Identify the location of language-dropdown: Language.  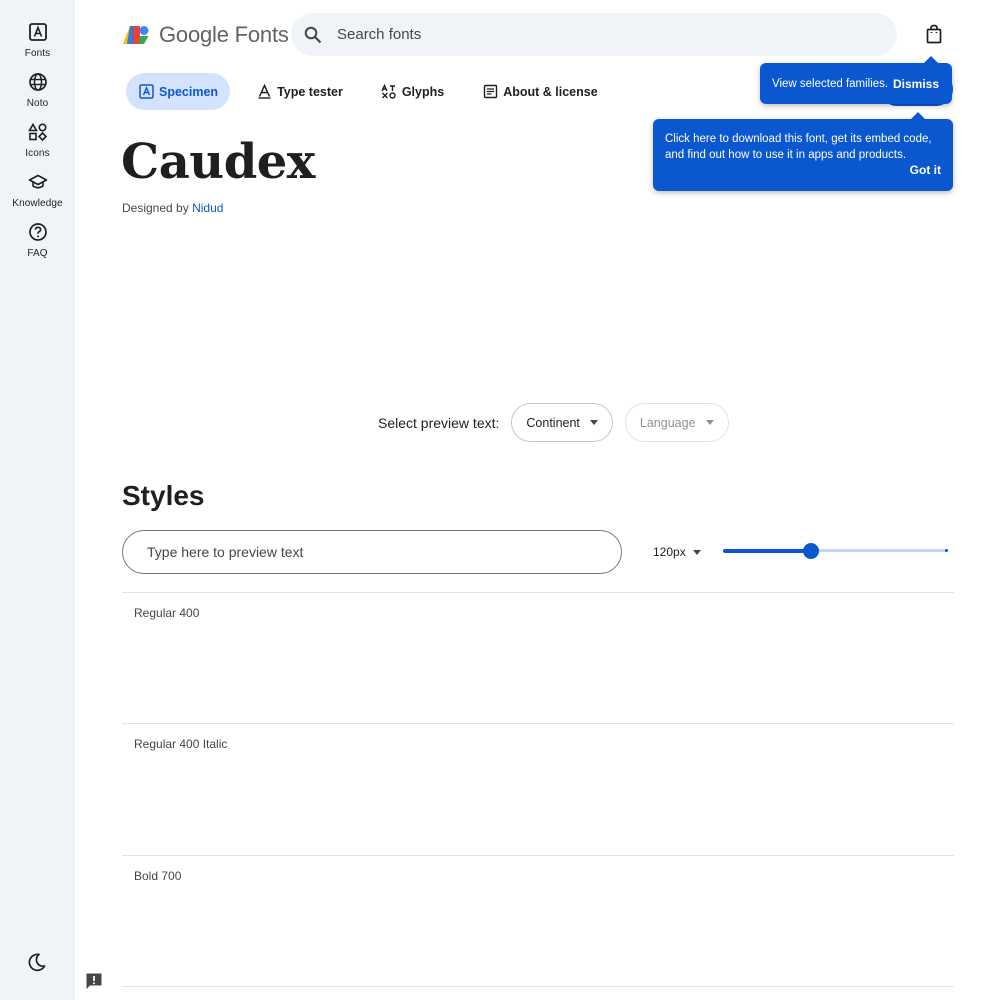
(676, 422).